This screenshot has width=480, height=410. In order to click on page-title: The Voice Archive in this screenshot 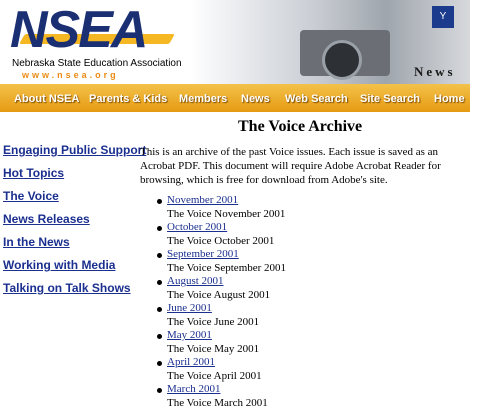, I will do `click(300, 126)`.